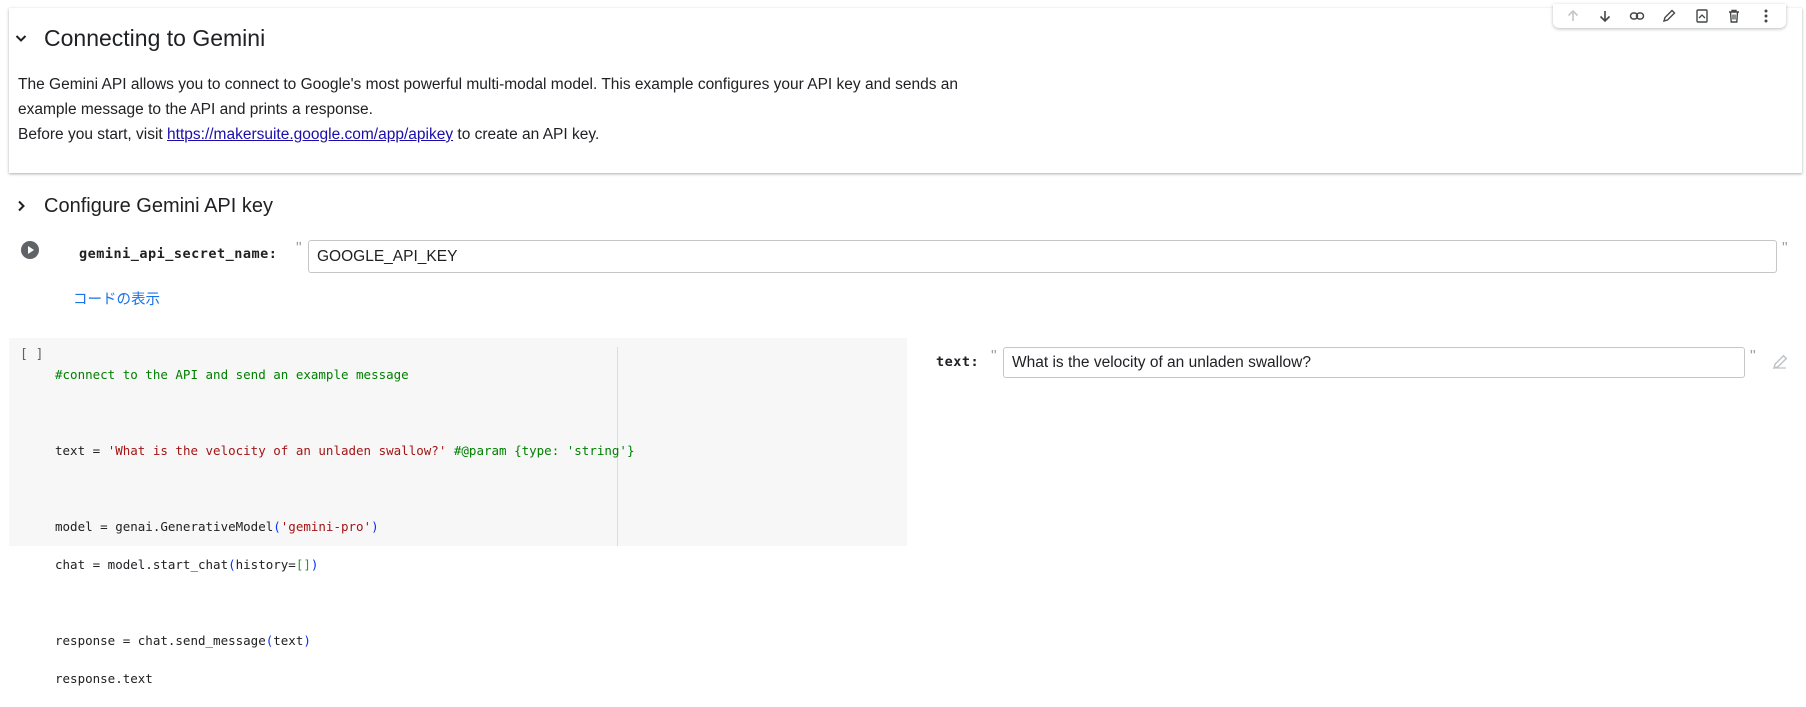  I want to click on link-icon, so click(1637, 16).